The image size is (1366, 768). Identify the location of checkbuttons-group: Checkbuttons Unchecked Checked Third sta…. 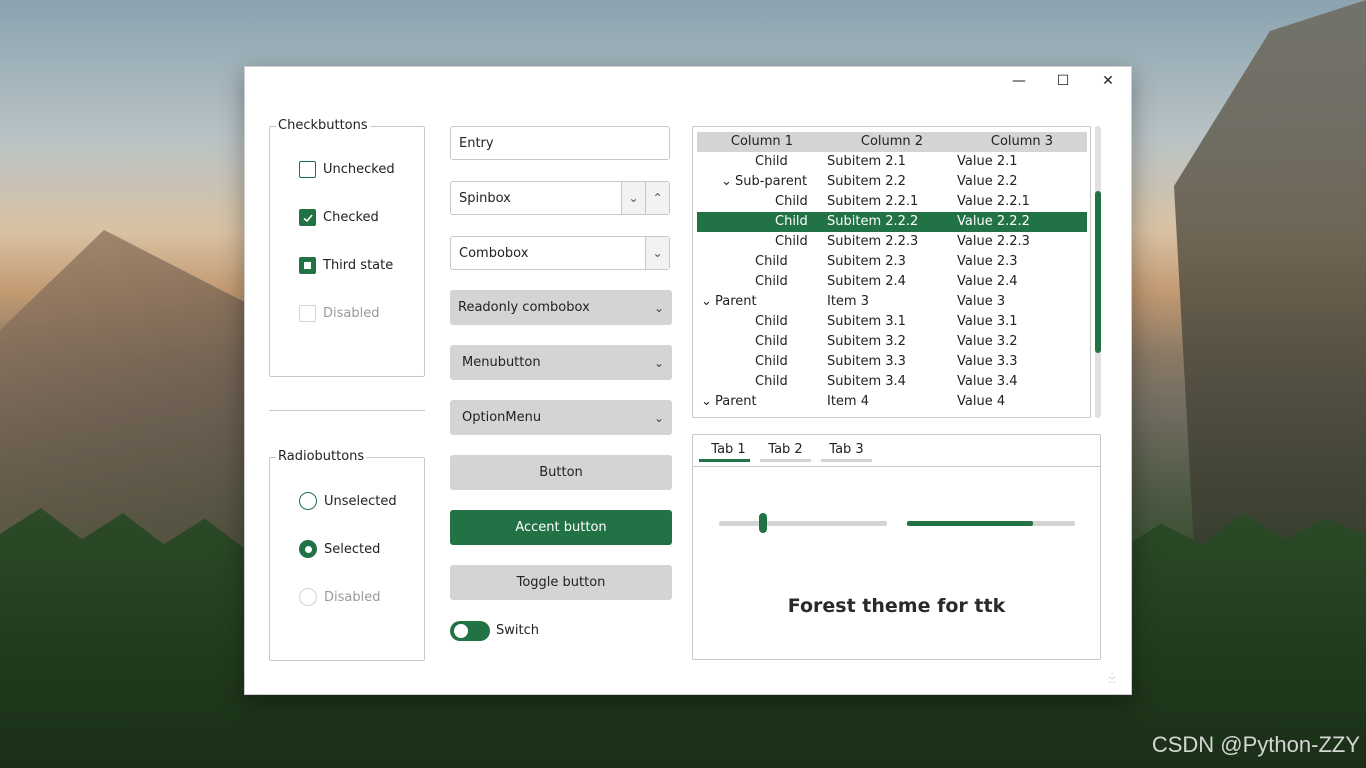
(347, 247).